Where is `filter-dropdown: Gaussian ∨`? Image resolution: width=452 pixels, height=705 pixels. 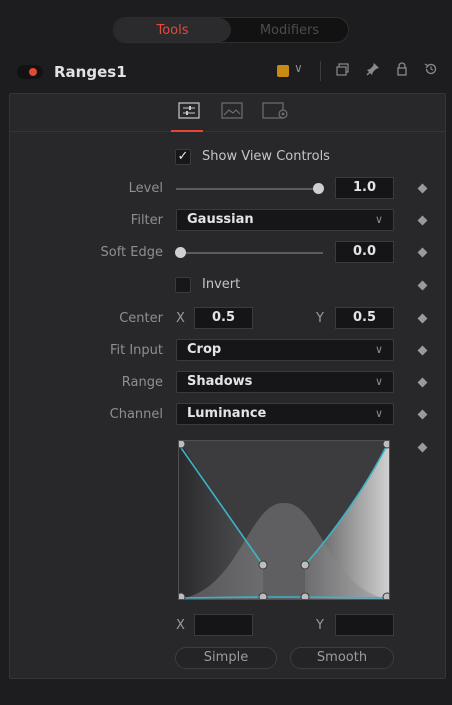
filter-dropdown: Gaussian ∨ is located at coordinates (285, 220).